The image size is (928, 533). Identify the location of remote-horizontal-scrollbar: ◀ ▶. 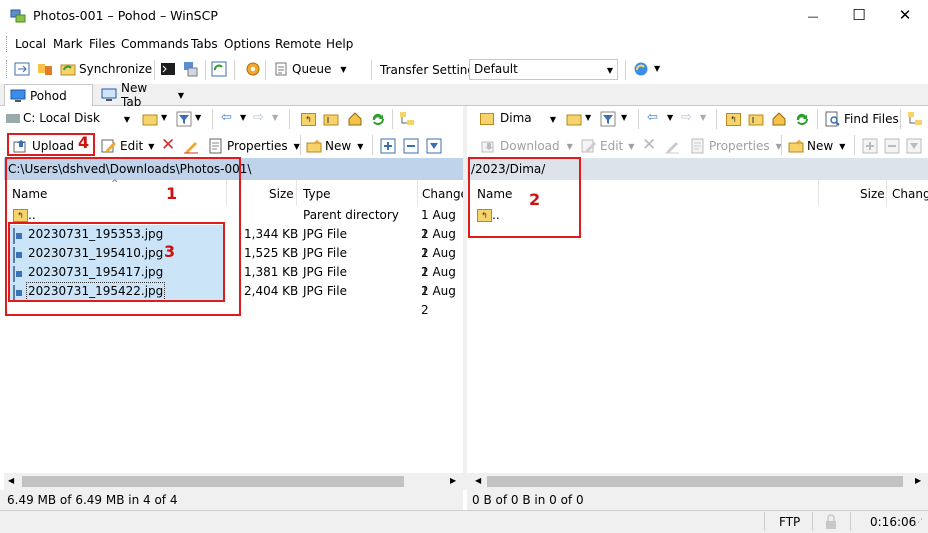
(697, 481).